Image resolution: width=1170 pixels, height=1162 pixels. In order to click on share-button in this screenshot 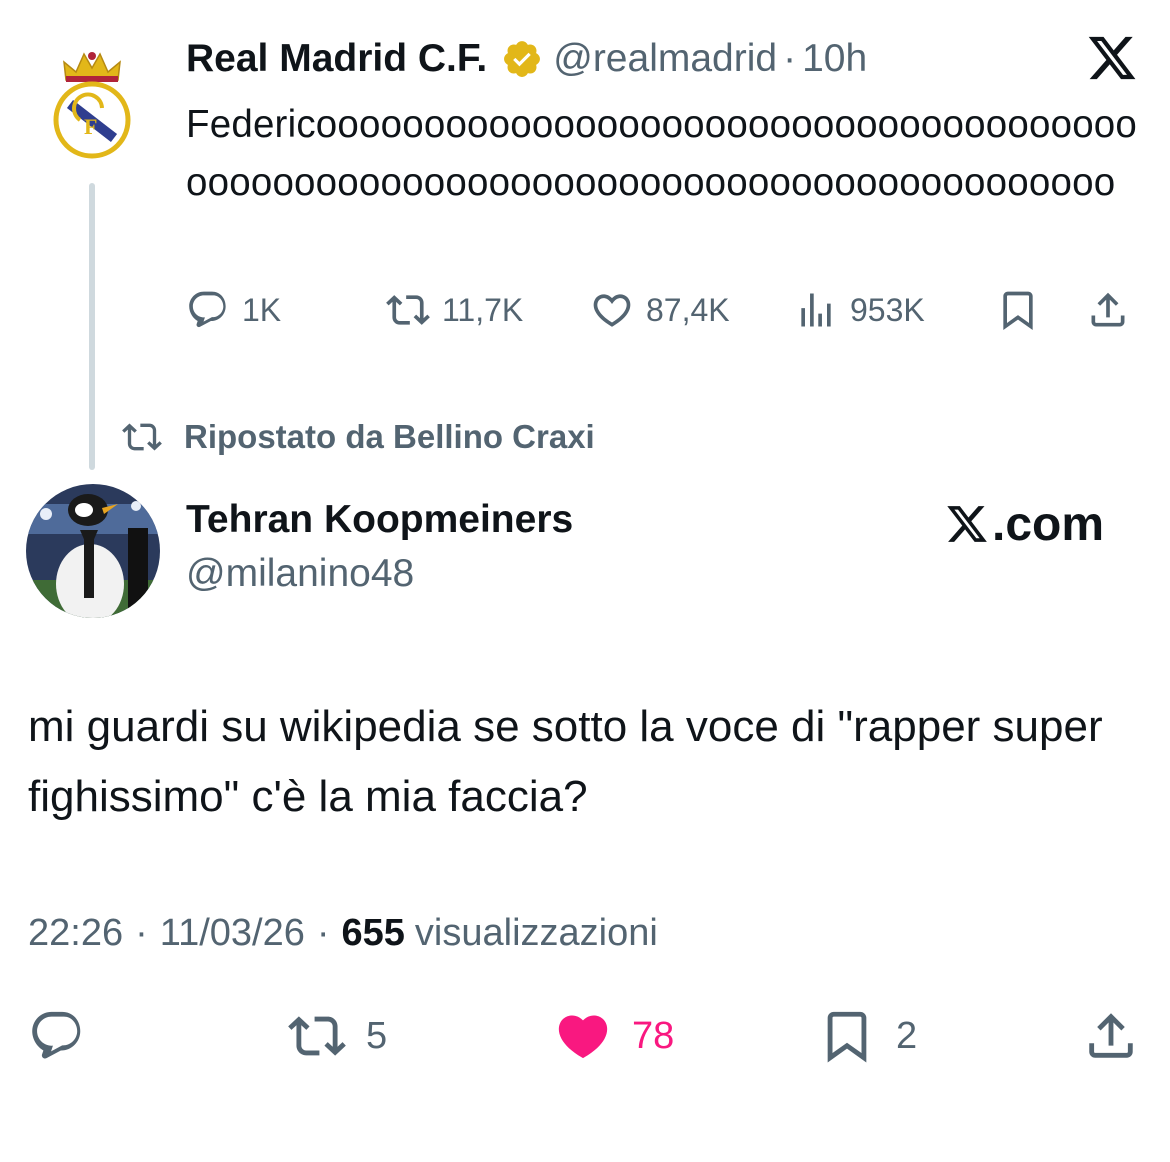, I will do `click(1111, 1036)`.